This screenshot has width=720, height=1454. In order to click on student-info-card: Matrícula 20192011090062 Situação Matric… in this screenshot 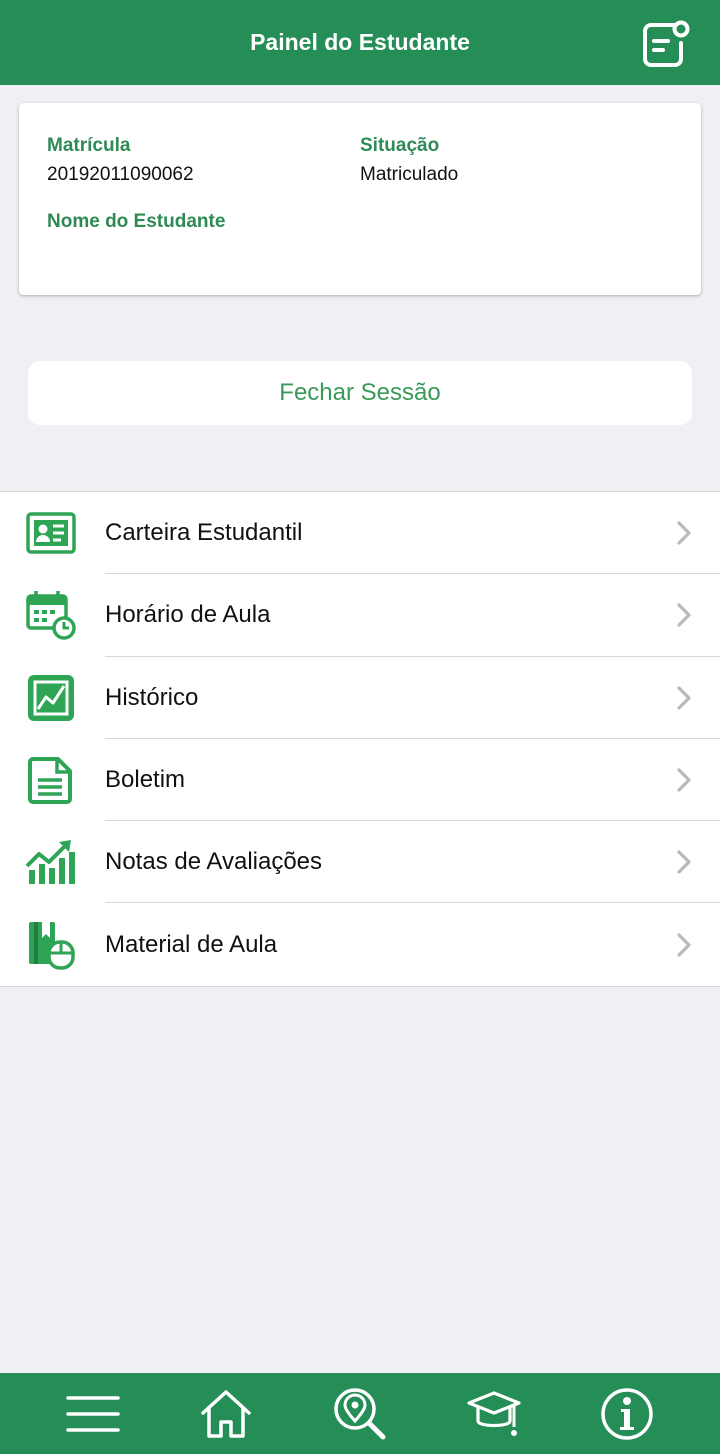, I will do `click(360, 199)`.